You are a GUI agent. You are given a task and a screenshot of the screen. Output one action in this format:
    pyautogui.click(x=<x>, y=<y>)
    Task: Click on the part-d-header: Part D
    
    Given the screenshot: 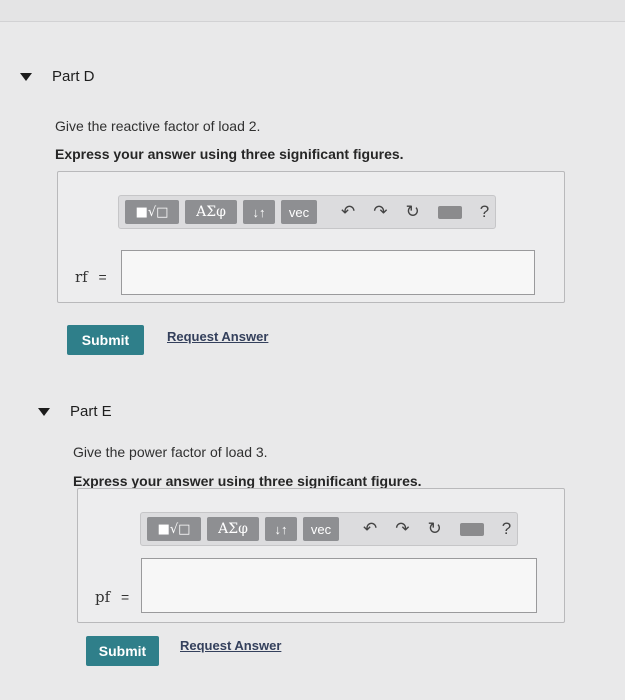 What is the action you would take?
    pyautogui.click(x=57, y=76)
    